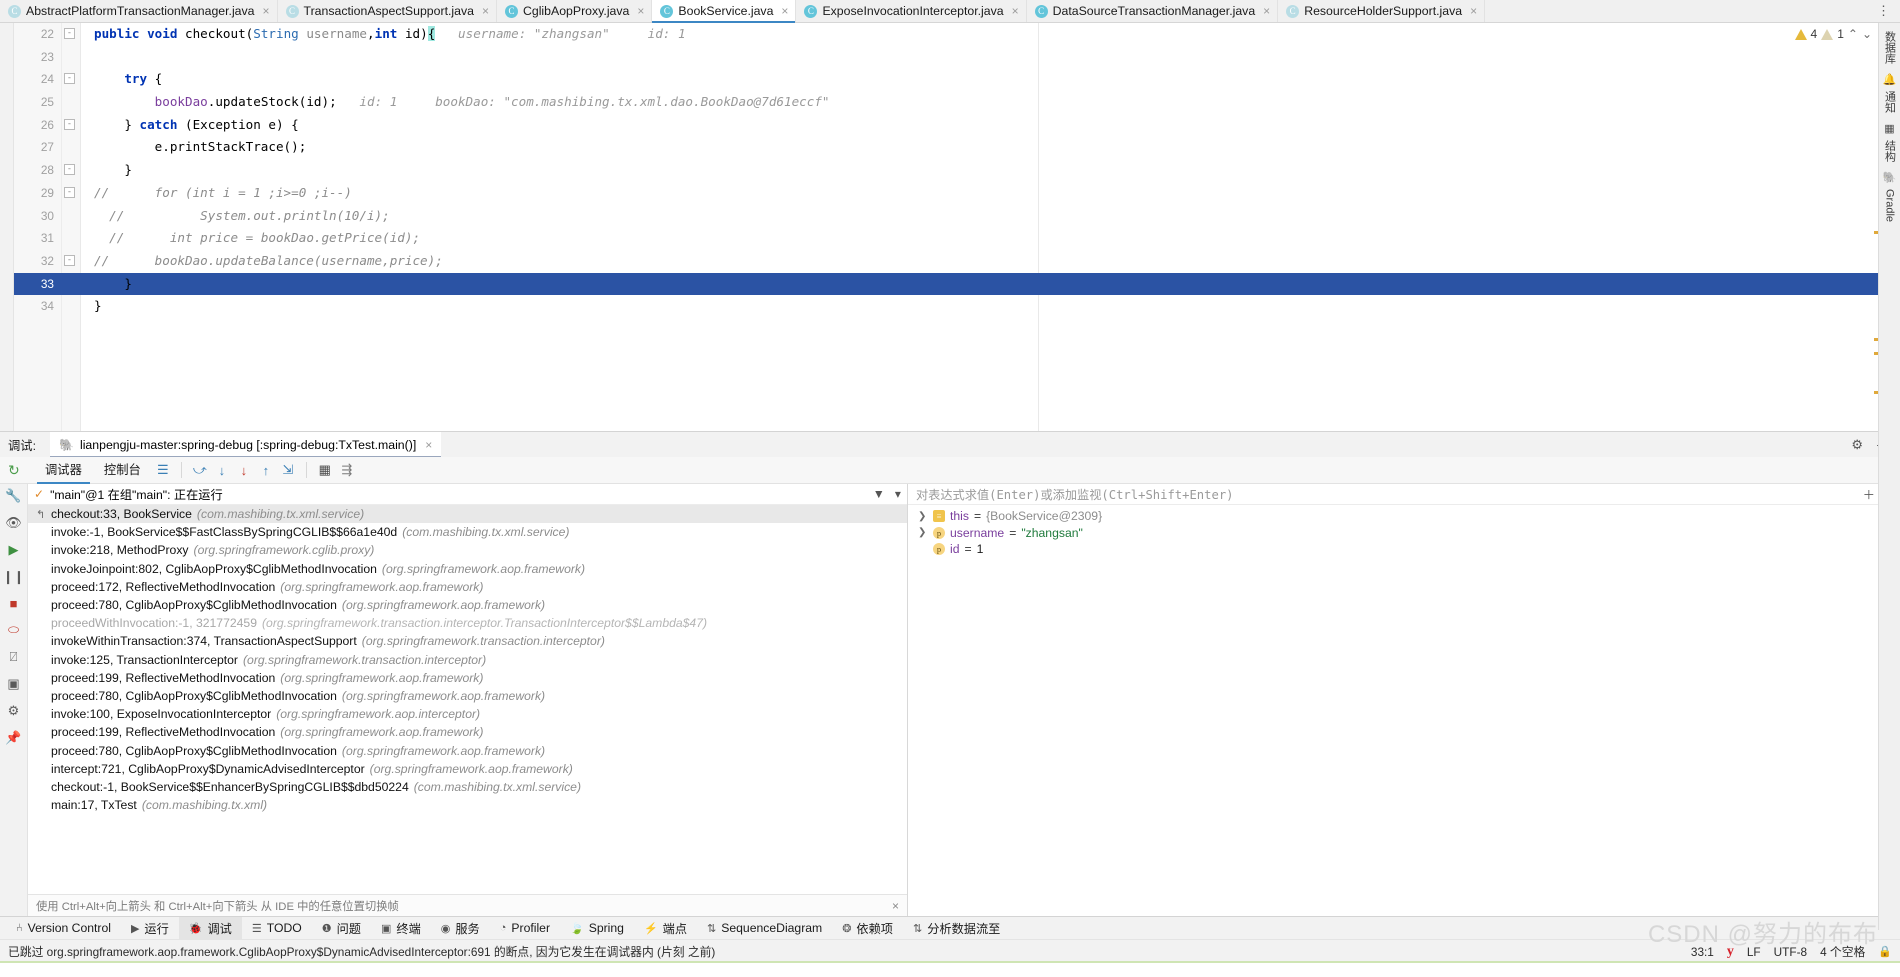  What do you see at coordinates (957, 170) in the screenshot?
I see `code-line: 28- }` at bounding box center [957, 170].